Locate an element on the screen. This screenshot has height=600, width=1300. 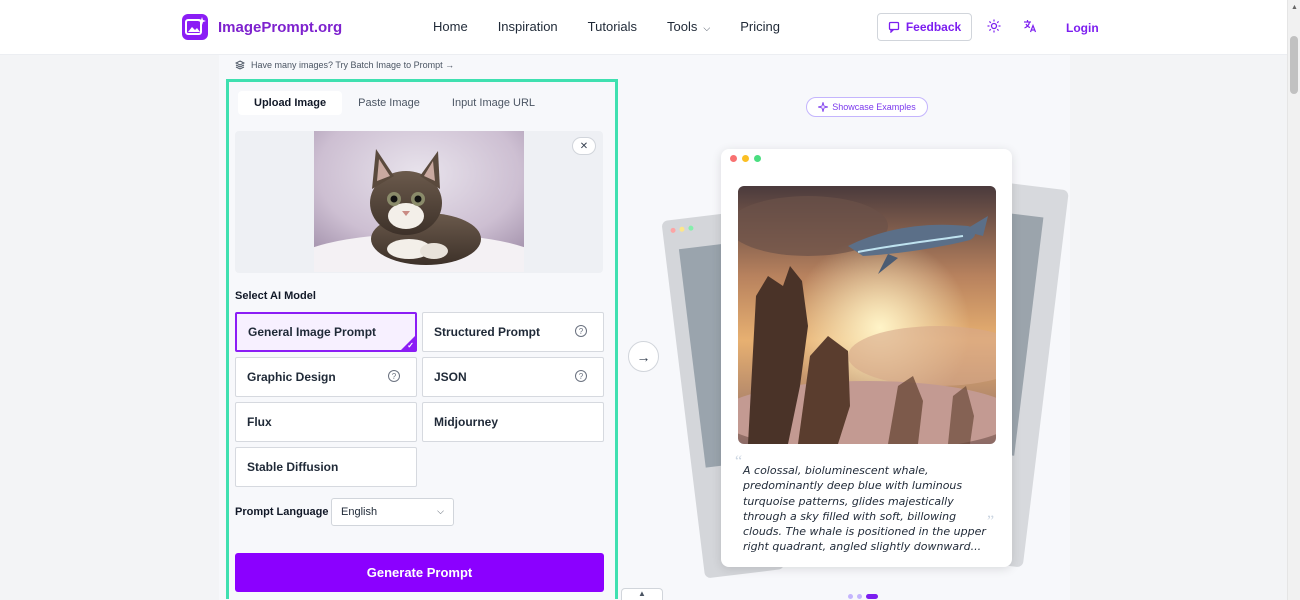
nav-inspiration: Inspiration is located at coordinates (528, 26).